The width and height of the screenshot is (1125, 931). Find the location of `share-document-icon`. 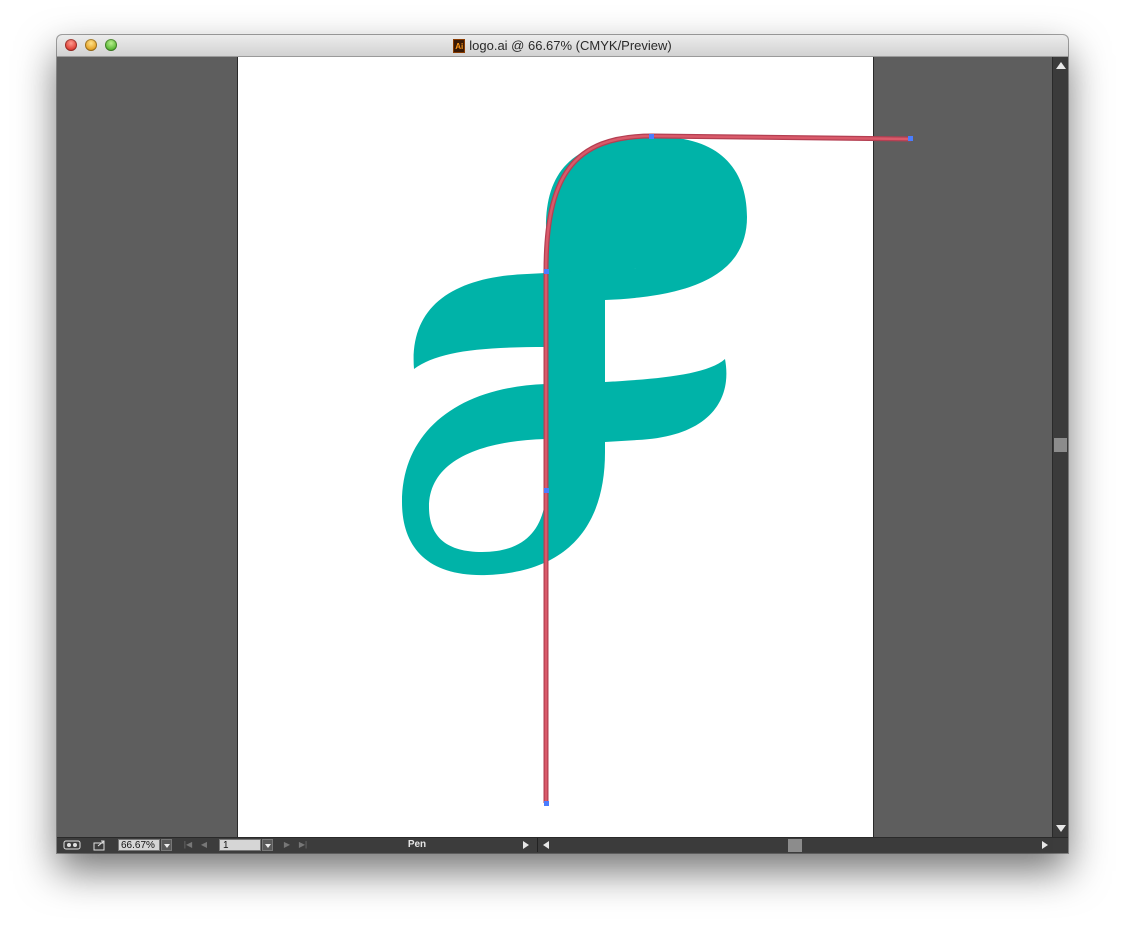

share-document-icon is located at coordinates (100, 845).